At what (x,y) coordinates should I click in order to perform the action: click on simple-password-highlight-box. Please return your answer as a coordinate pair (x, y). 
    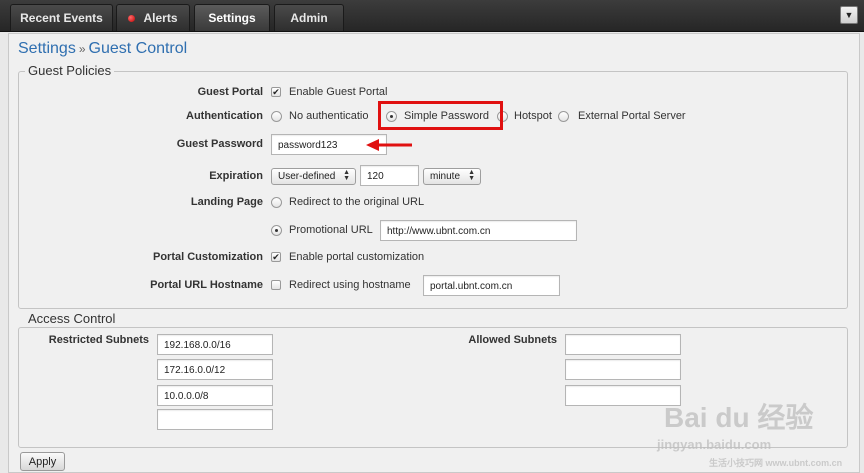
    Looking at the image, I should click on (440, 115).